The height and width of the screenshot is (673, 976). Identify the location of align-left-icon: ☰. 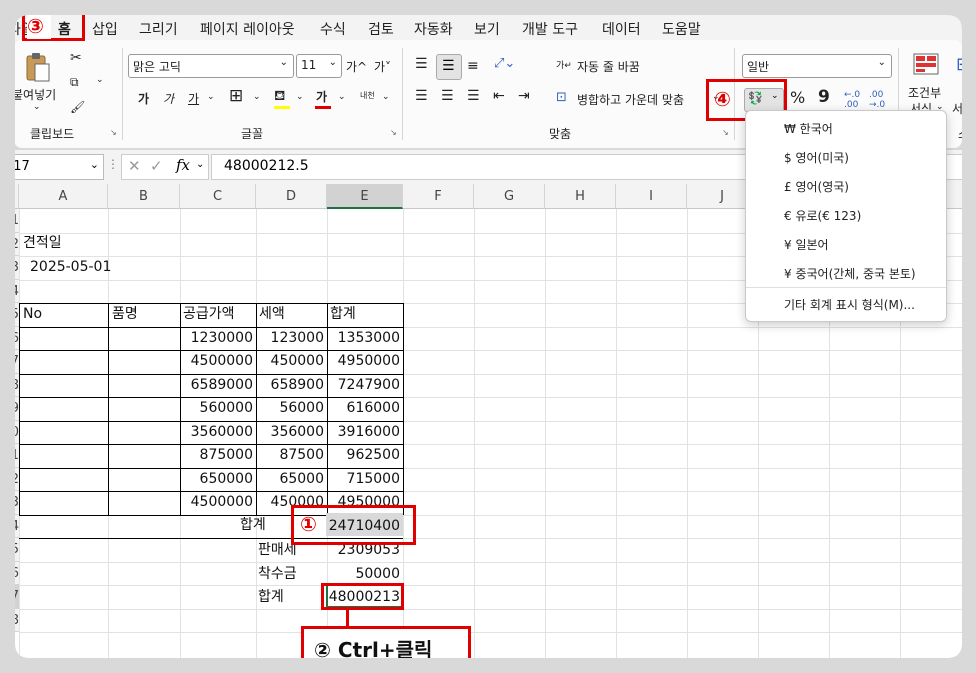
(421, 96).